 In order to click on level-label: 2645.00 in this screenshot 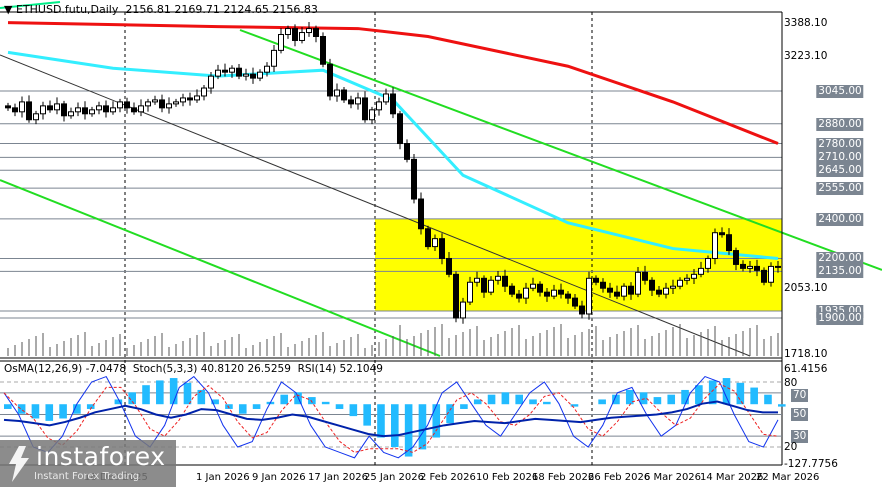, I will do `click(840, 171)`.